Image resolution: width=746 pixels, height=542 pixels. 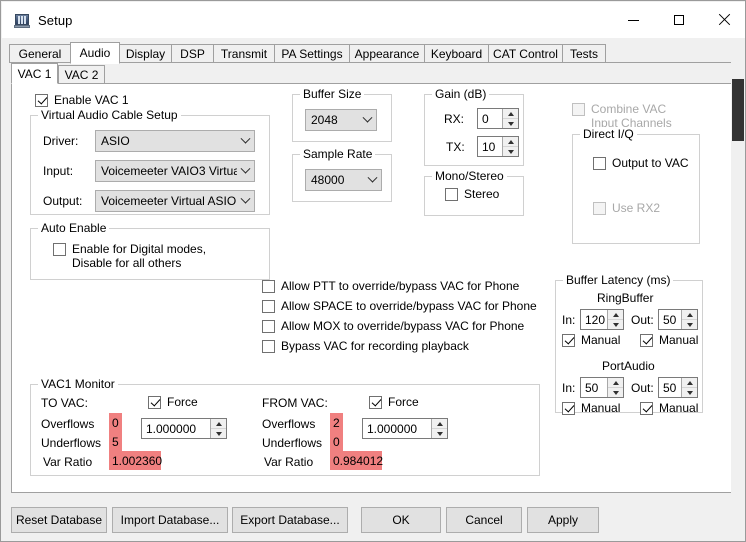 What do you see at coordinates (173, 402) in the screenshot?
I see `to-vac-force-checkbox: Force` at bounding box center [173, 402].